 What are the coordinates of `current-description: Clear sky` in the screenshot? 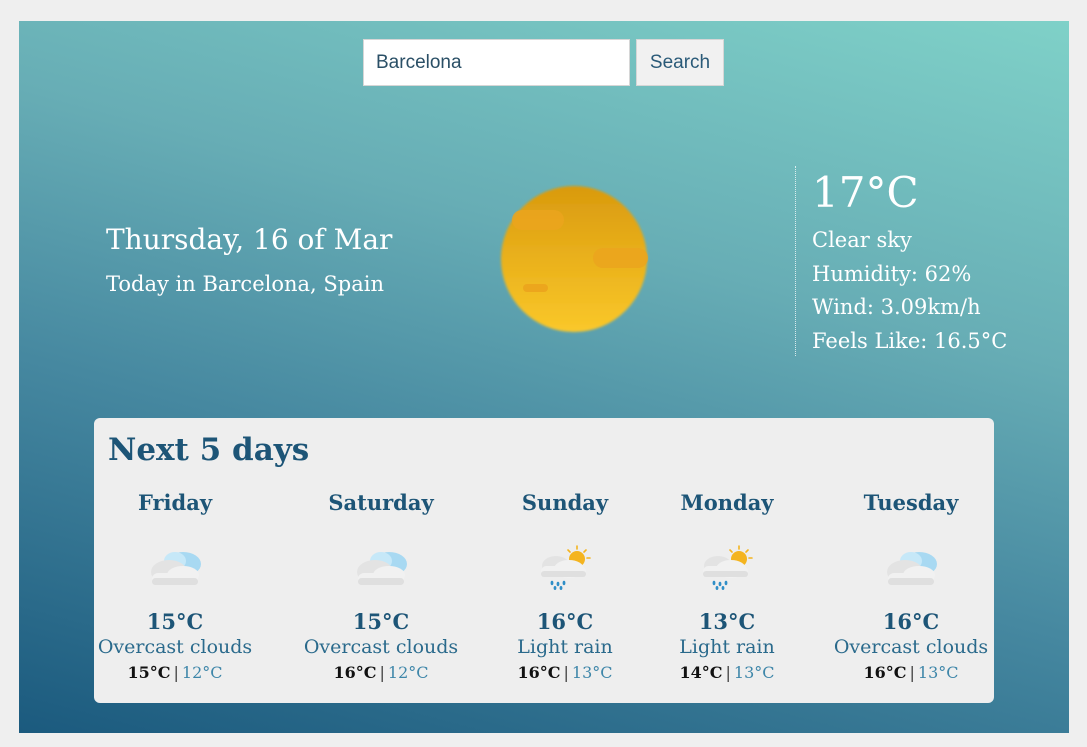 It's located at (862, 240).